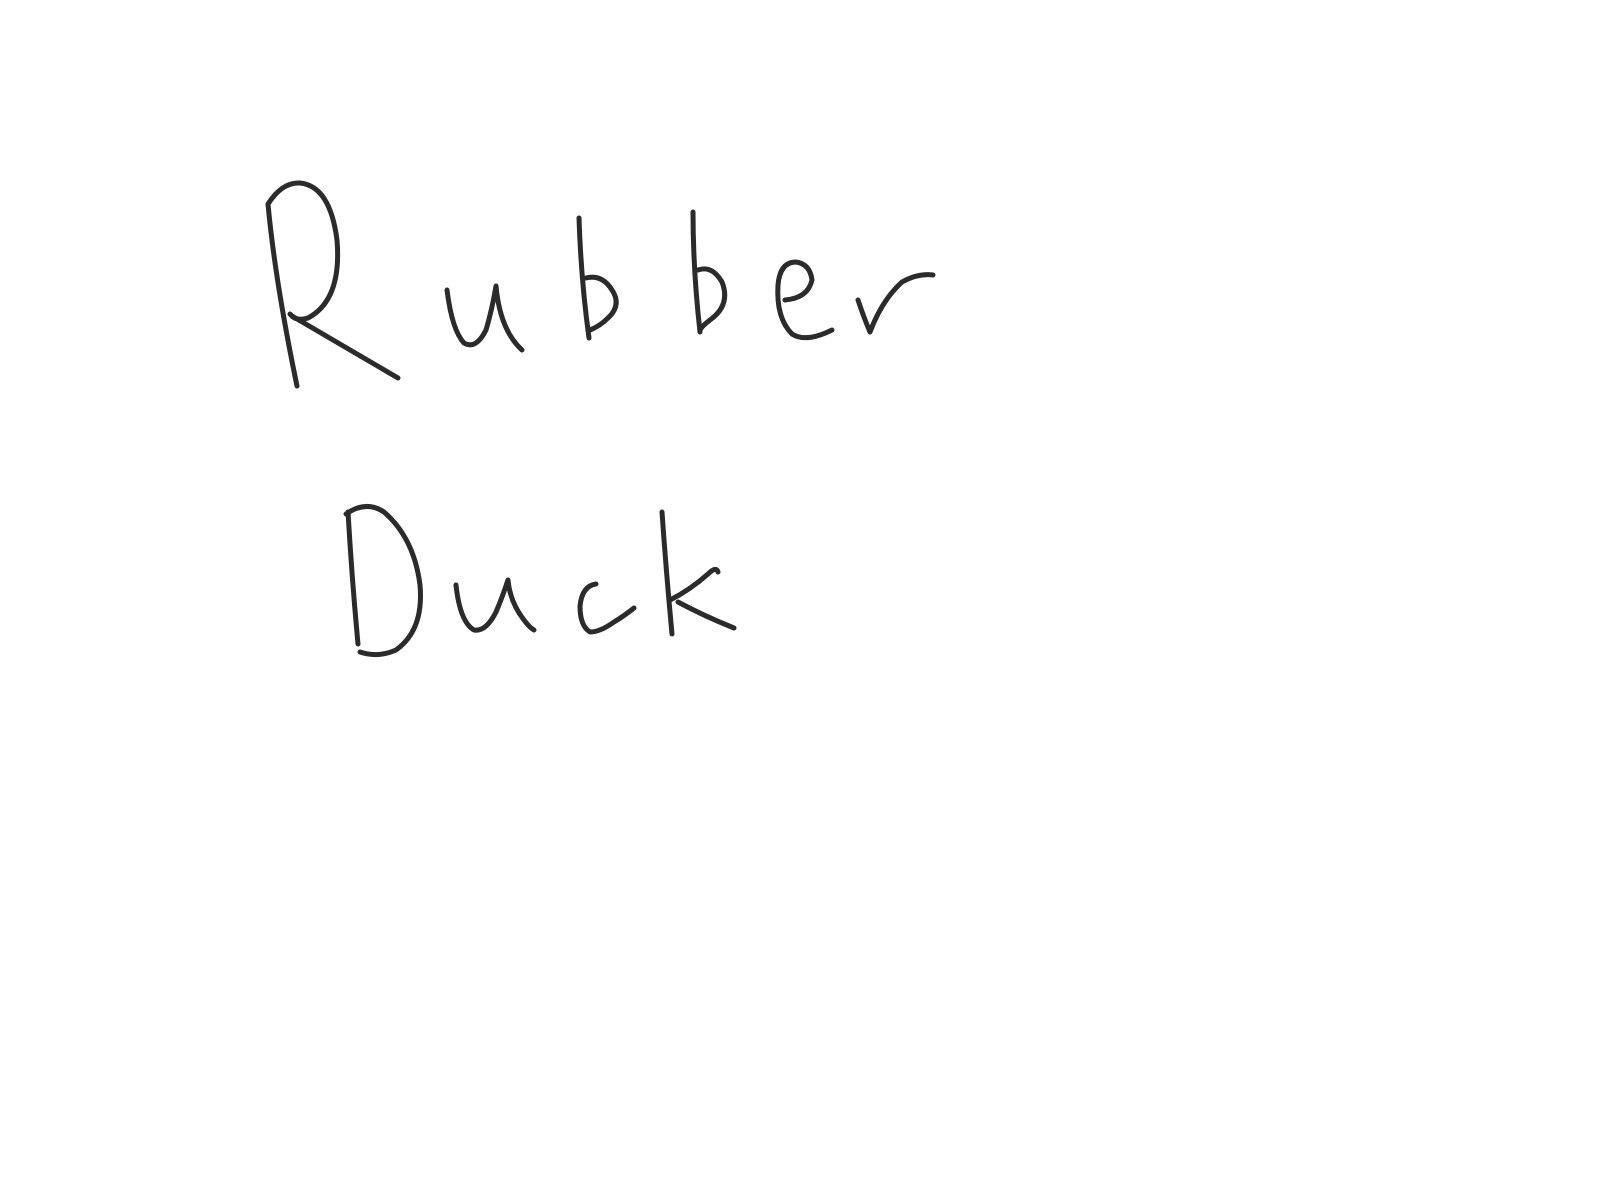 Image resolution: width=1600 pixels, height=1200 pixels. Describe the element at coordinates (805, 300) in the screenshot. I see `glyph-e` at that location.